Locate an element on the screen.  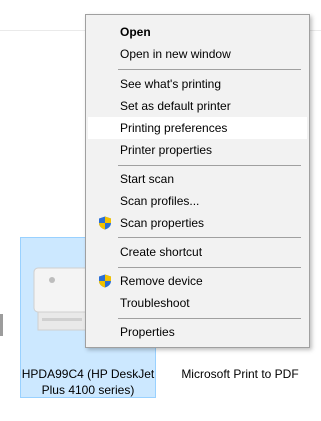
menu-item-properties: Properties is located at coordinates (197, 332).